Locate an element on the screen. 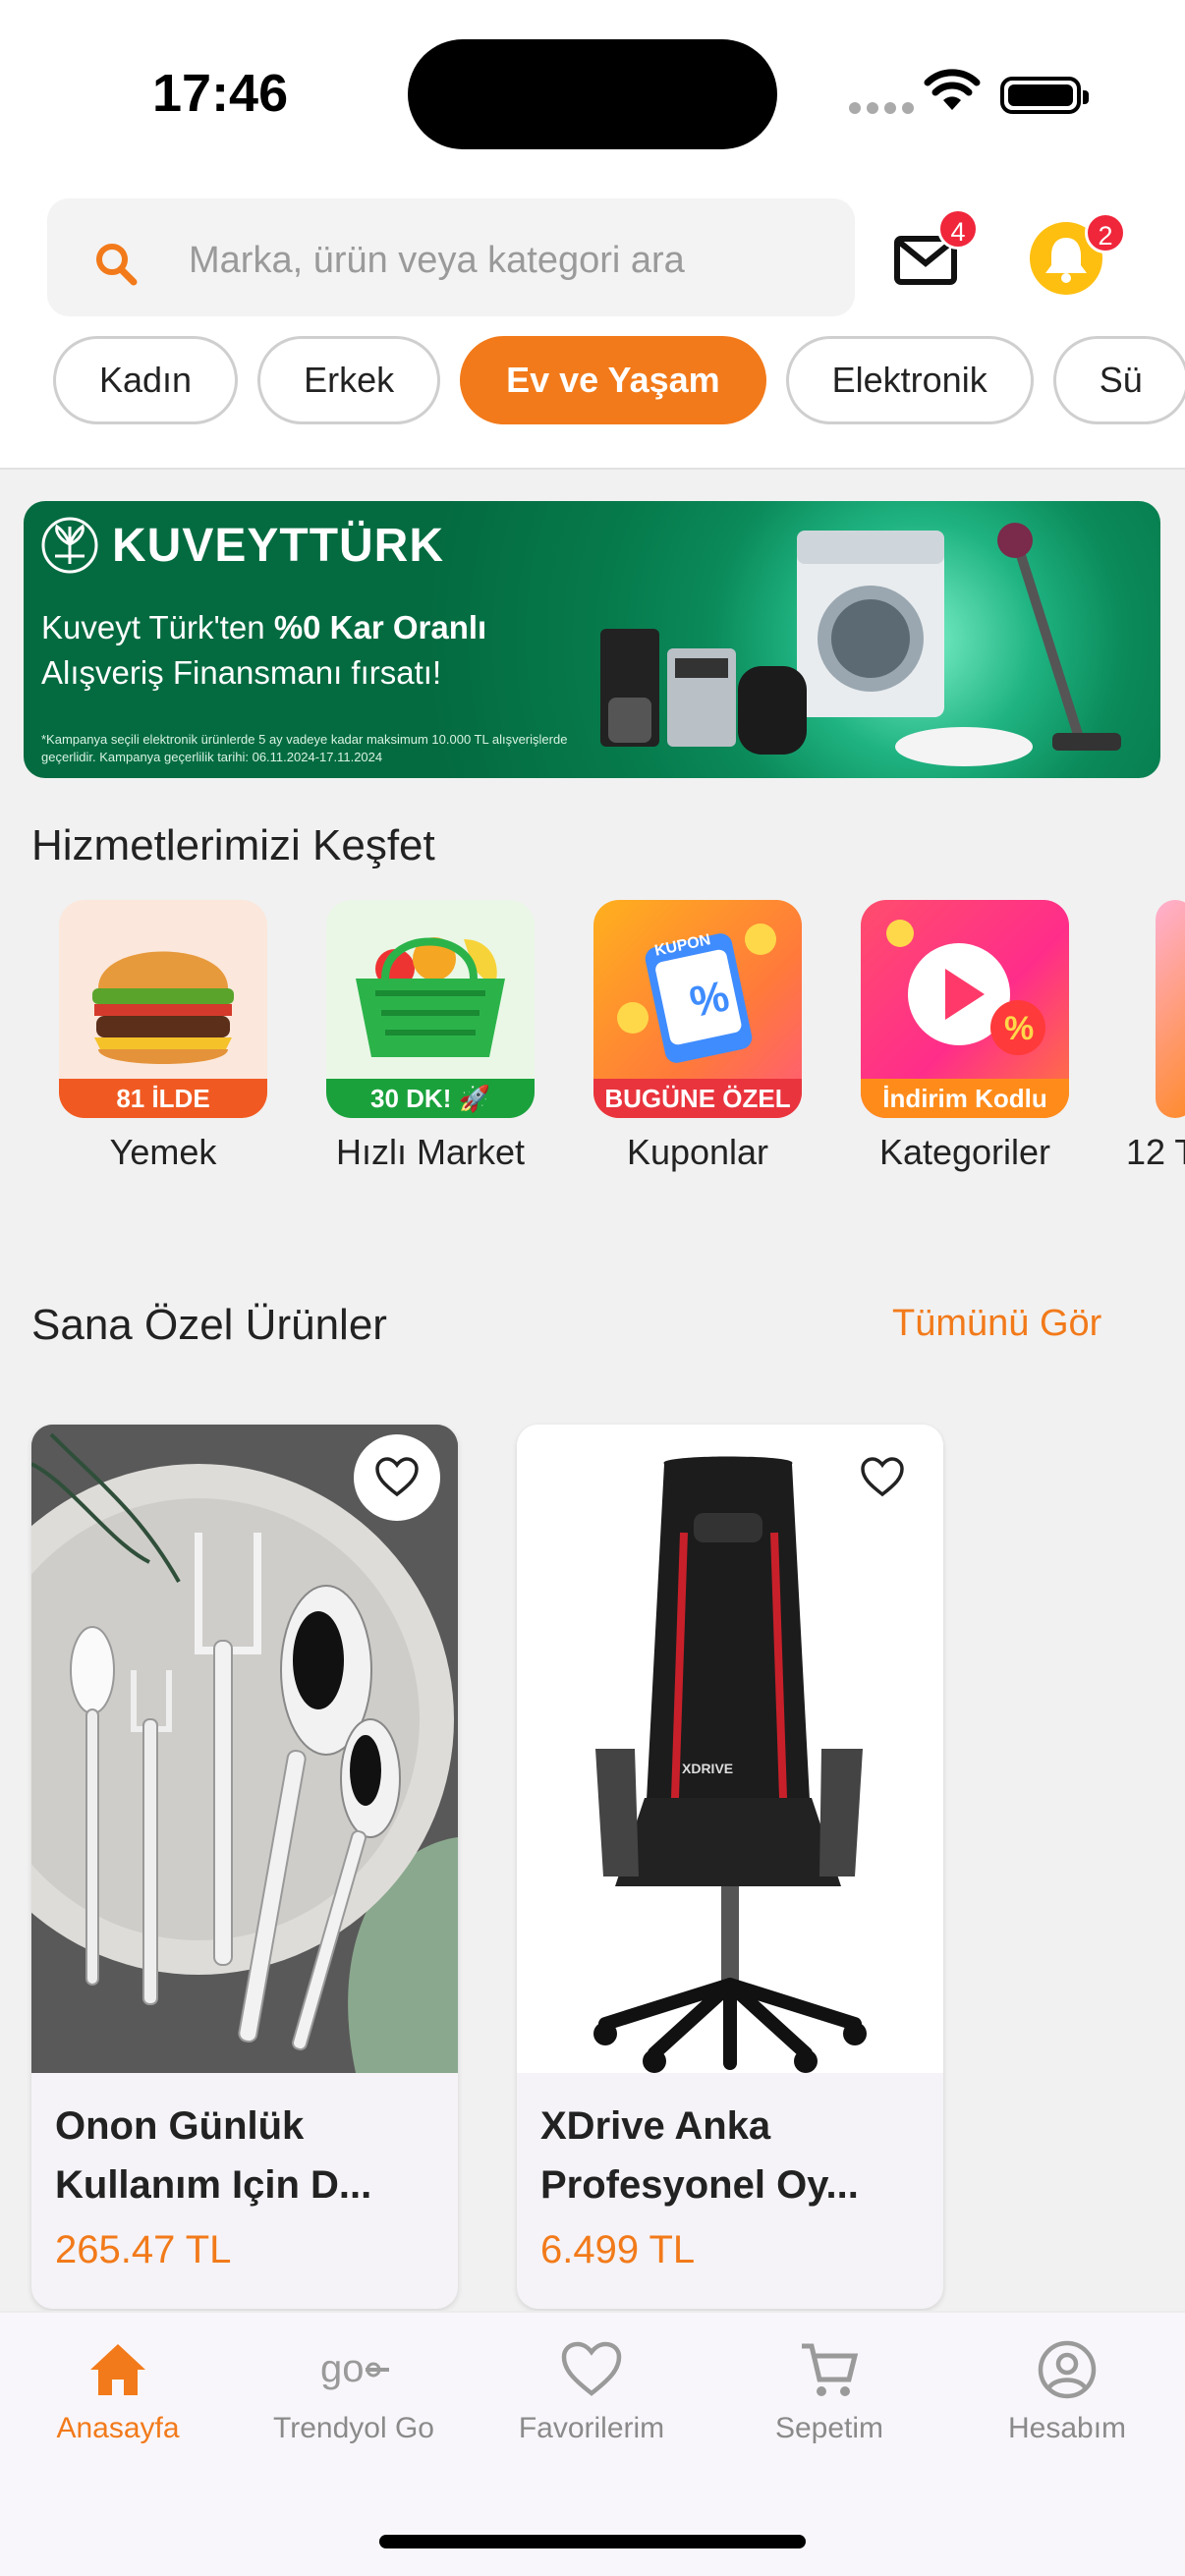 Image resolution: width=1185 pixels, height=2576 pixels. burger-icon is located at coordinates (163, 1007).